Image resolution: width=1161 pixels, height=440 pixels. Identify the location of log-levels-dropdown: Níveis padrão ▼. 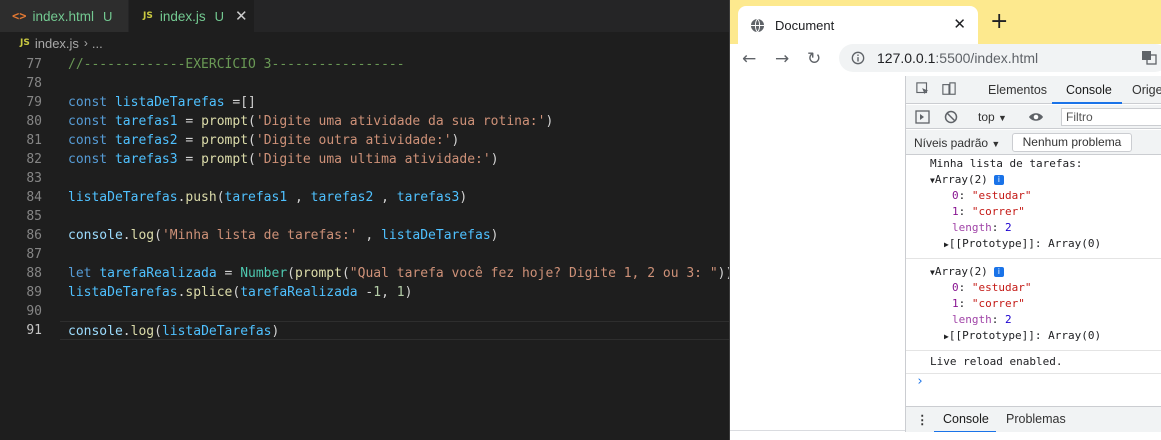
(957, 143).